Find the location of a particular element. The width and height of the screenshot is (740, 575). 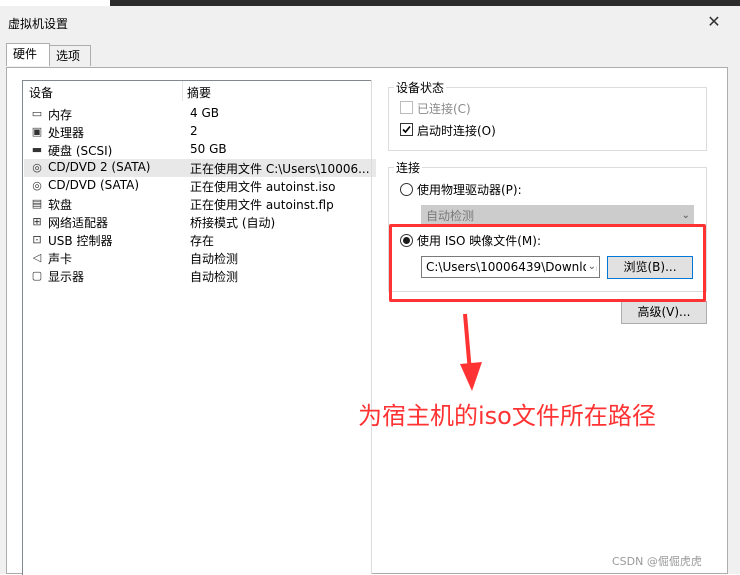

device-summary: 存在 is located at coordinates (202, 241).